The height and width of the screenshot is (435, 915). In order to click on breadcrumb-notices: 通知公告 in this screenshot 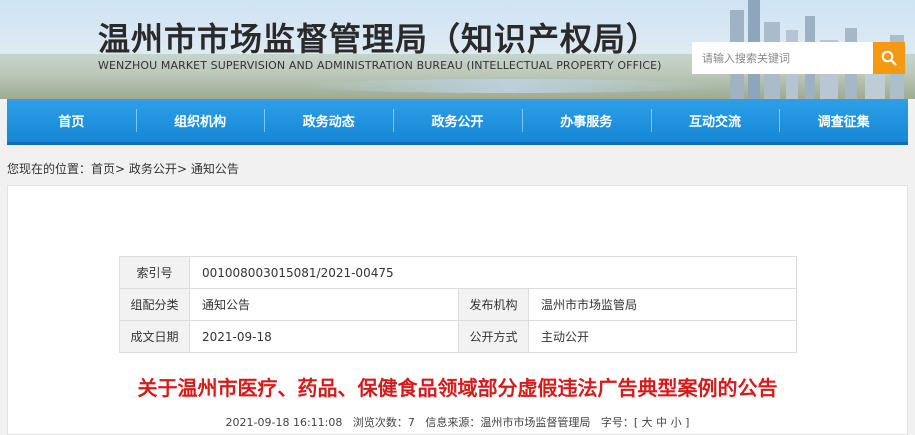, I will do `click(215, 169)`.